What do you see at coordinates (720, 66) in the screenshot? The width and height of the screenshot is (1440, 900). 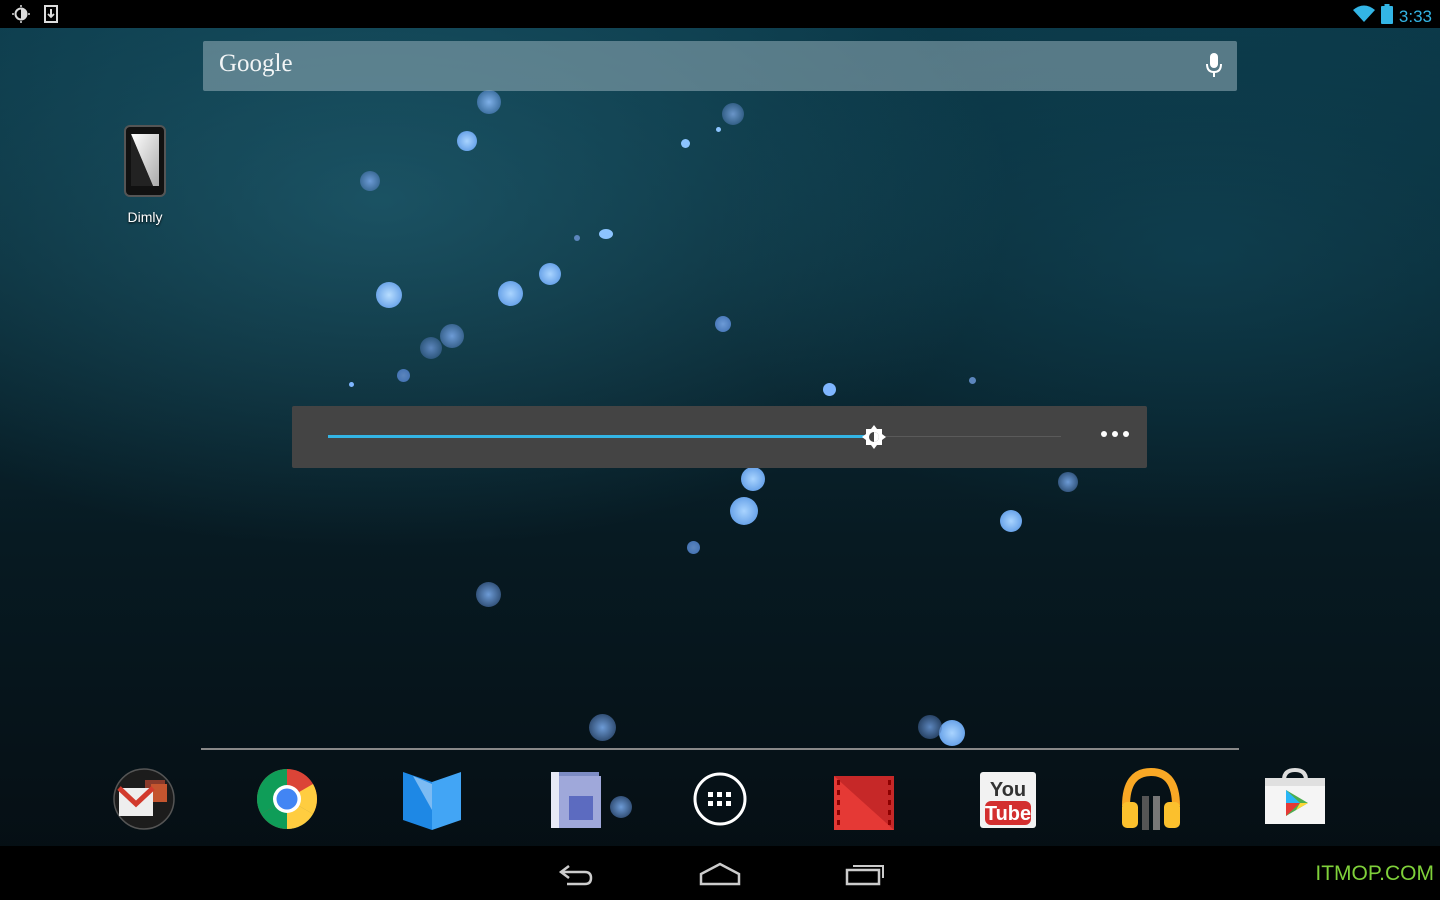 I see `google-search-bar: Google` at bounding box center [720, 66].